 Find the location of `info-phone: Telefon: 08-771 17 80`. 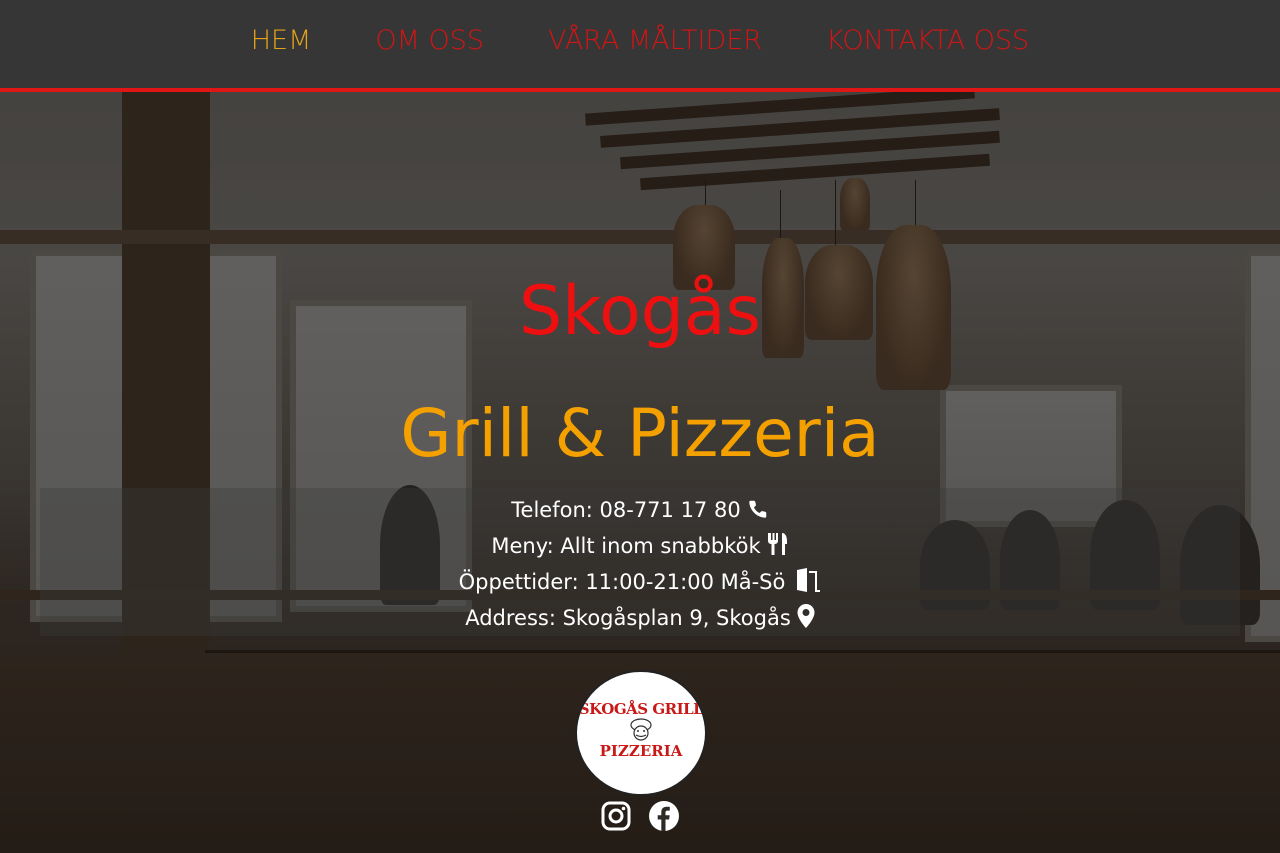

info-phone: Telefon: 08-771 17 80 is located at coordinates (640, 511).